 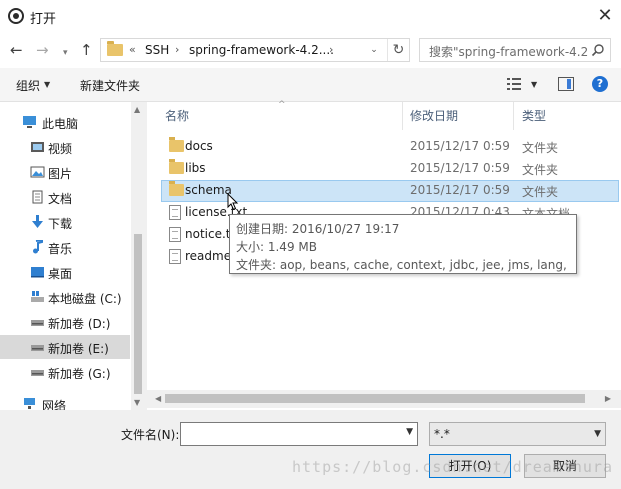 What do you see at coordinates (210, 256) in the screenshot?
I see `file-name: readme.` at bounding box center [210, 256].